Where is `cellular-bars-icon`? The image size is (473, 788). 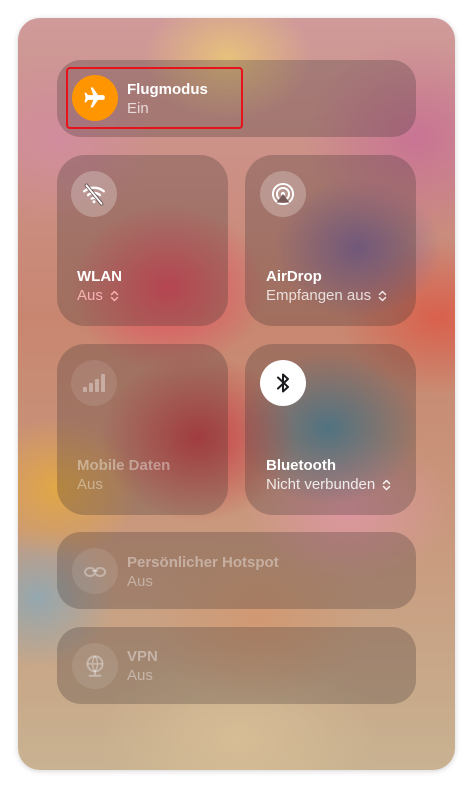 cellular-bars-icon is located at coordinates (94, 383).